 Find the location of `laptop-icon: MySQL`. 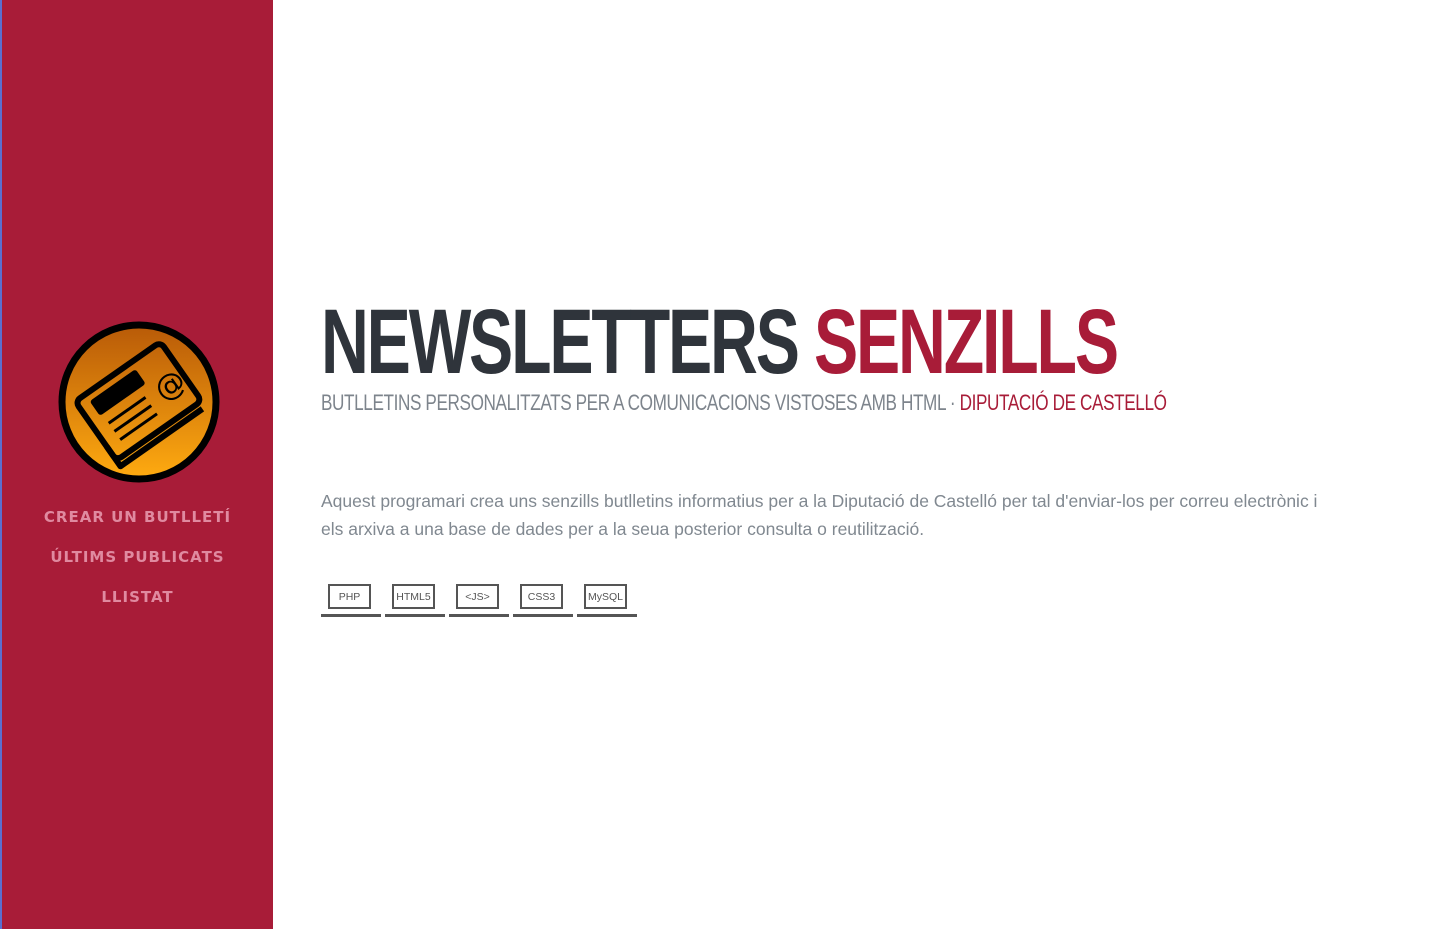

laptop-icon: MySQL is located at coordinates (605, 596).